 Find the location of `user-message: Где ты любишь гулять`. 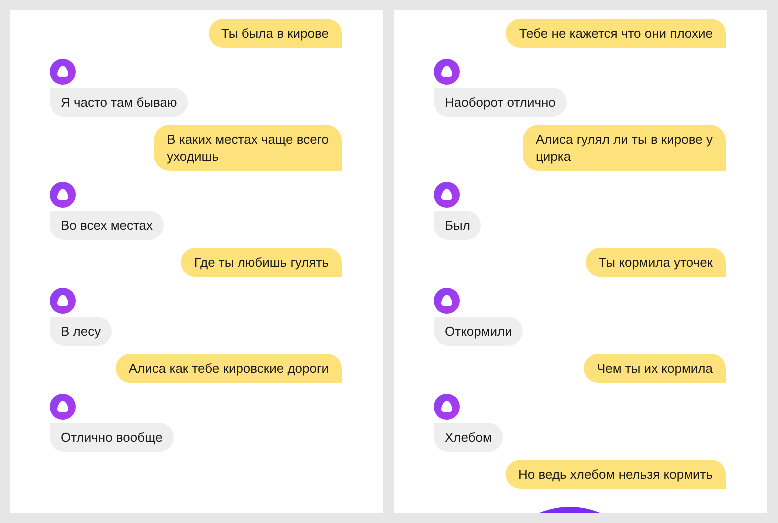

user-message: Где ты любишь гулять is located at coordinates (261, 262).